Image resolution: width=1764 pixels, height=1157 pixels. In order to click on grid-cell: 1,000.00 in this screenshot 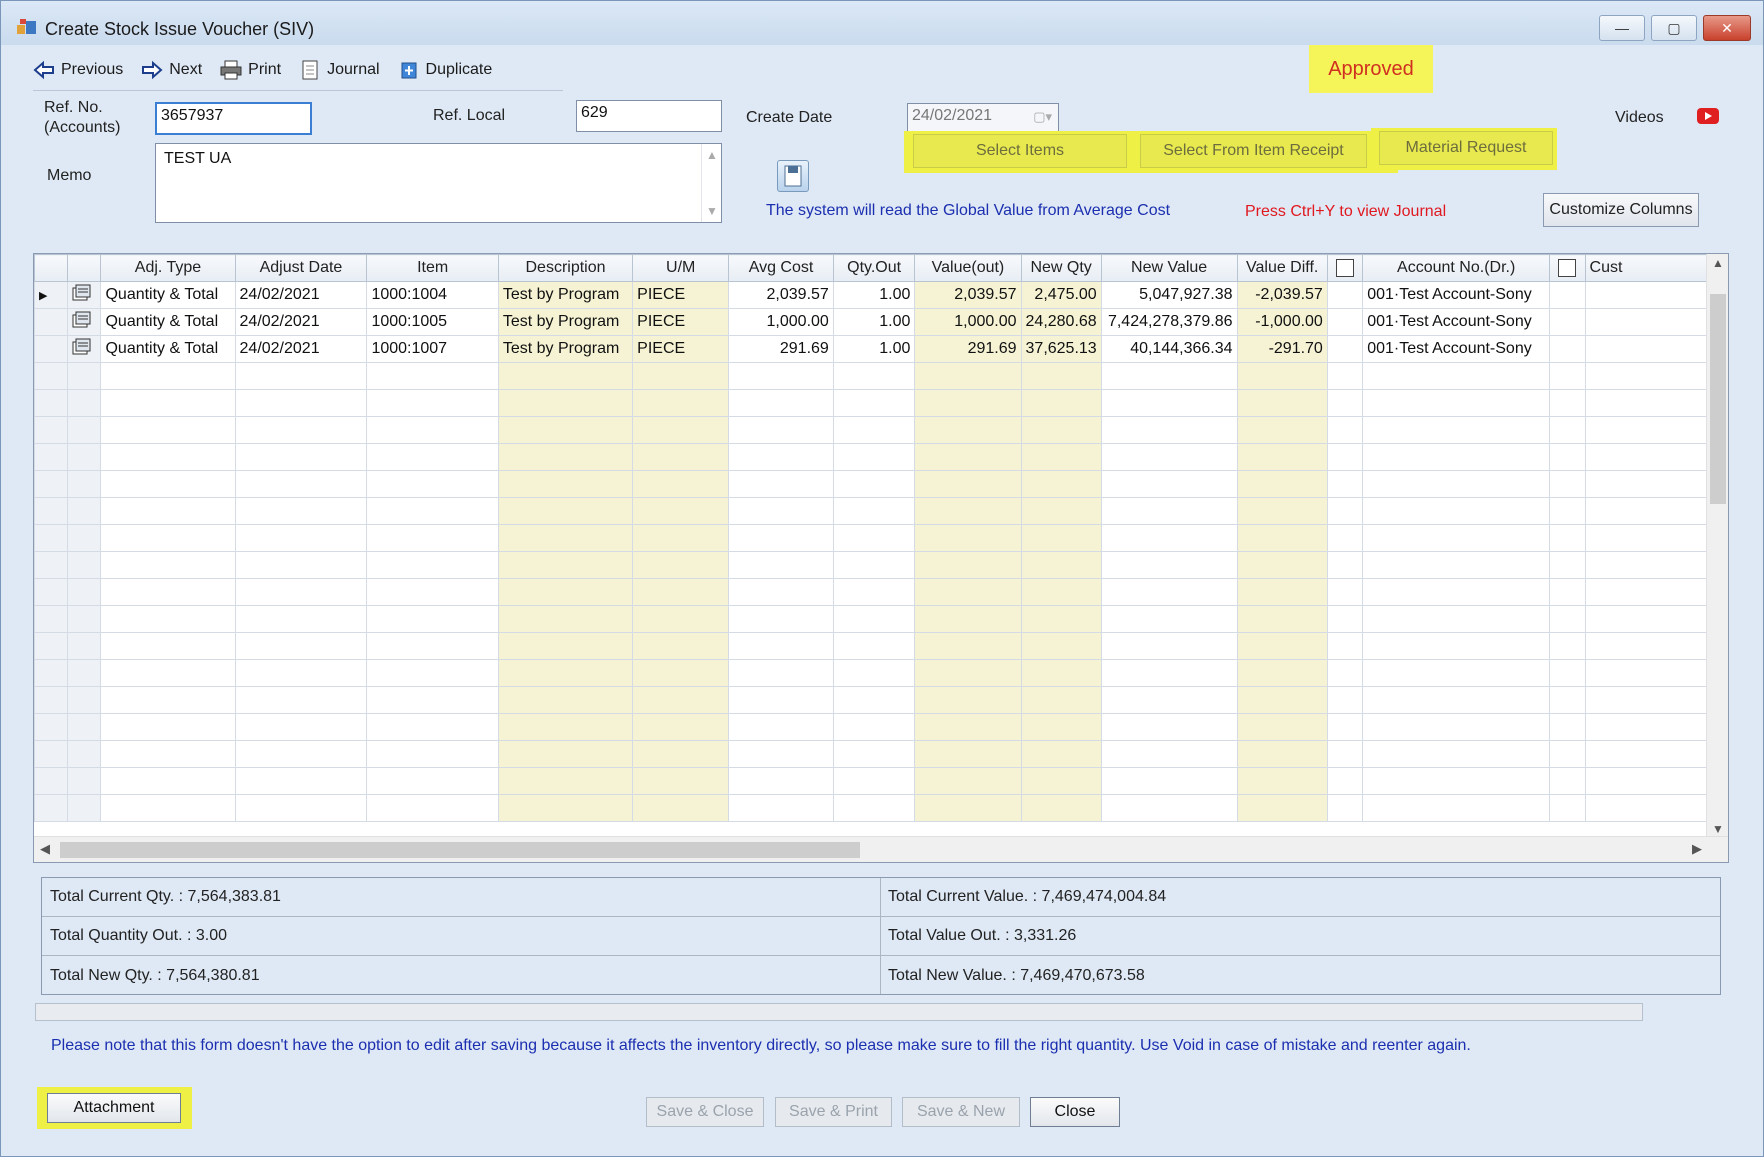, I will do `click(781, 322)`.